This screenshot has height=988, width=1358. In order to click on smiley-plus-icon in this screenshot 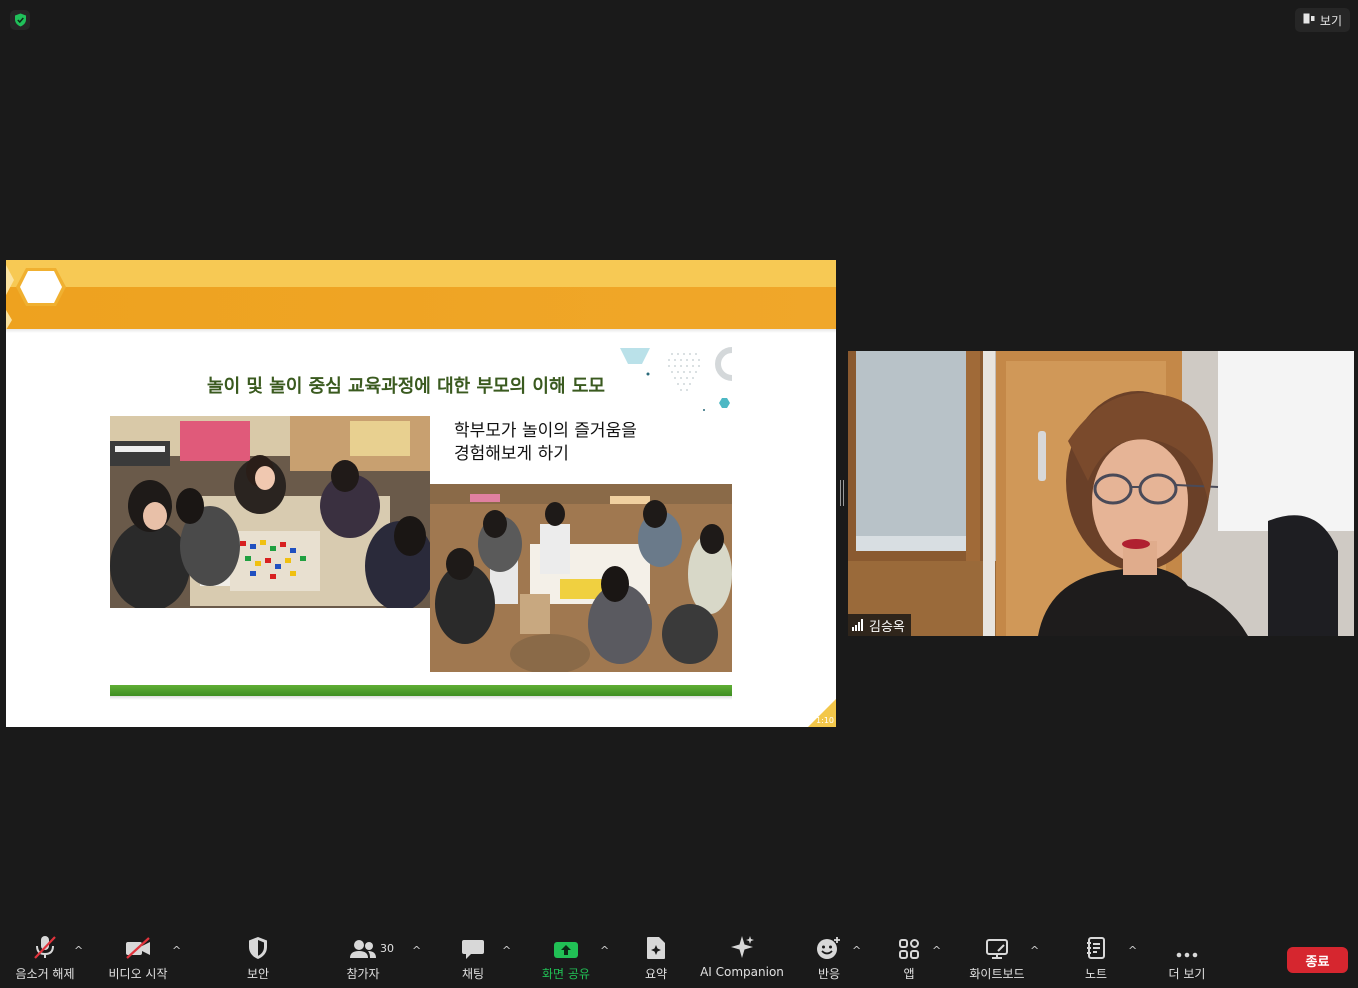, I will do `click(829, 946)`.